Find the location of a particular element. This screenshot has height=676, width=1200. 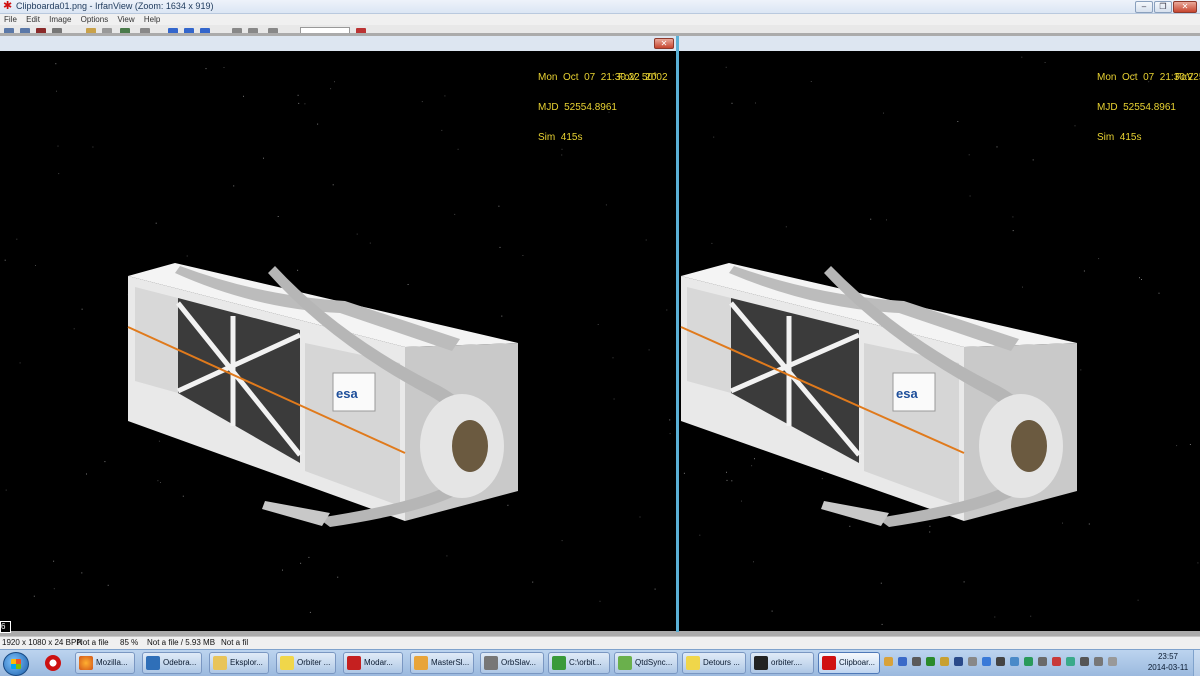

start-button is located at coordinates (16, 664).